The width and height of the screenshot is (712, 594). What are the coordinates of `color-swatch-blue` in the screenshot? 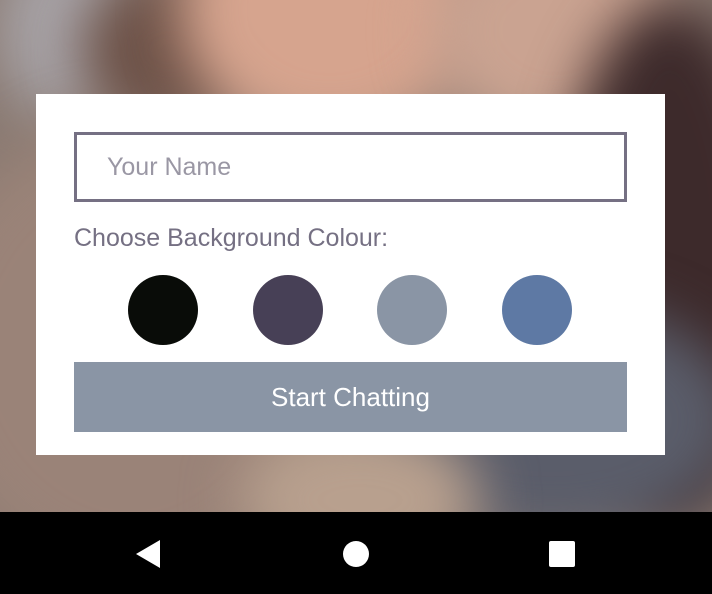 It's located at (537, 310).